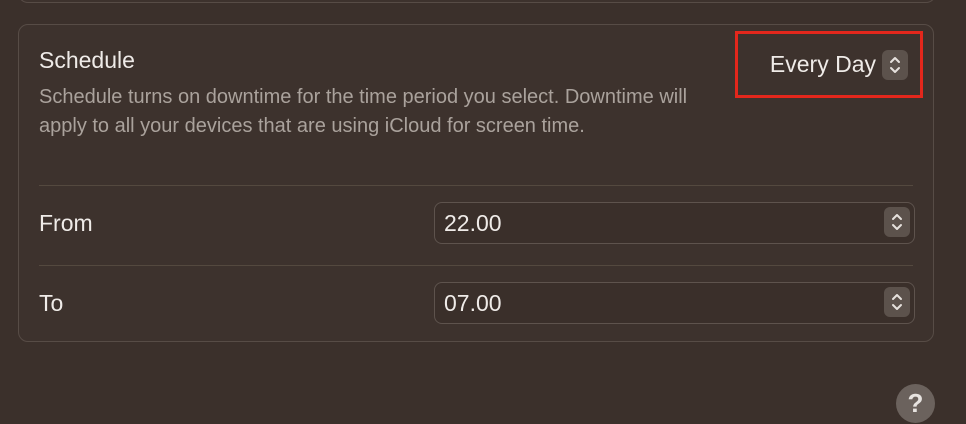 The height and width of the screenshot is (424, 966). I want to click on schedule-frequency-value: Every Day, so click(822, 64).